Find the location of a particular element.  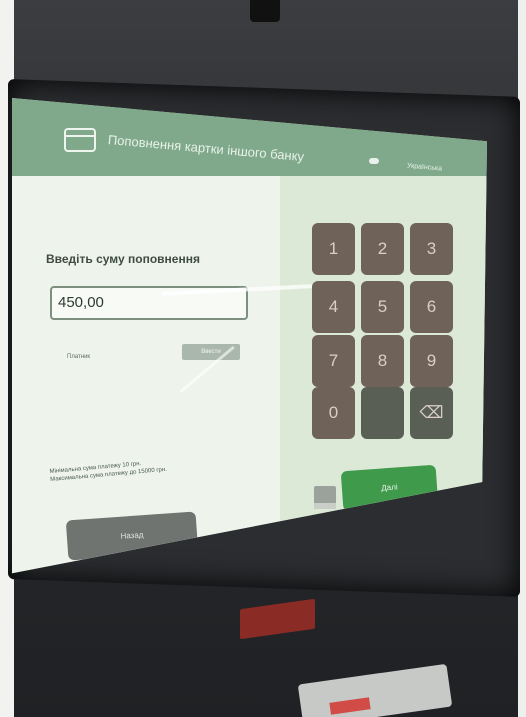

card-icon is located at coordinates (80, 140).